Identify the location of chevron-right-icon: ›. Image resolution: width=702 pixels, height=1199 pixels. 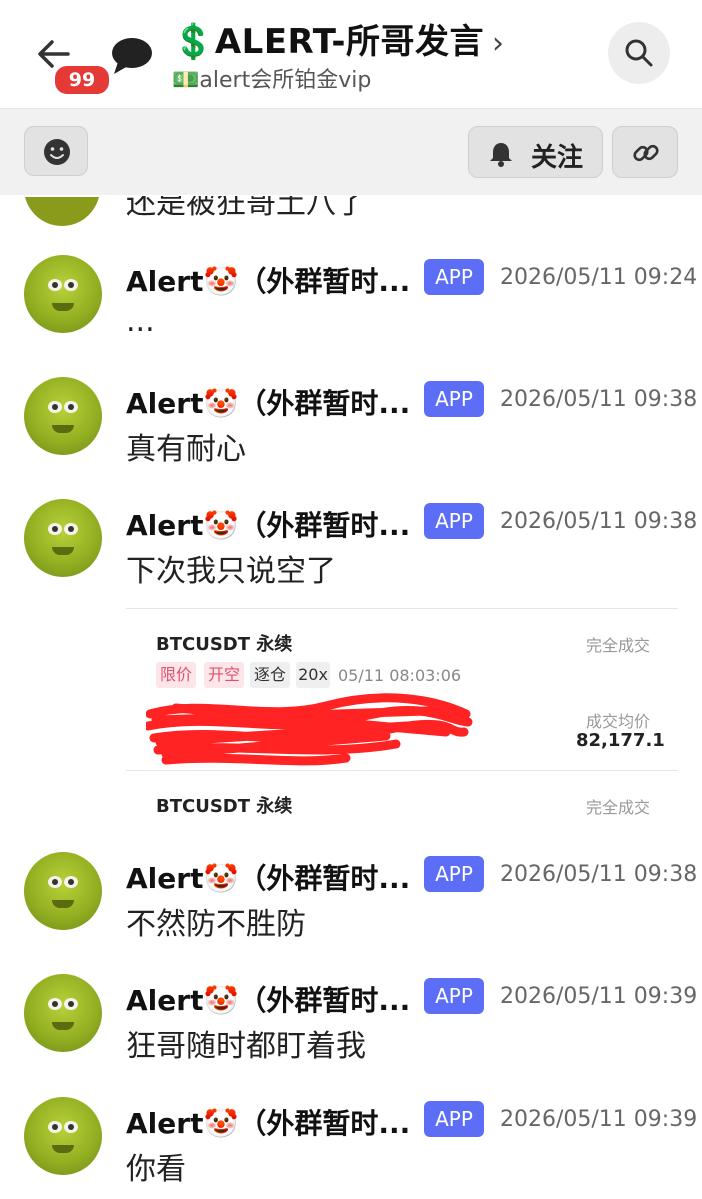
(498, 43).